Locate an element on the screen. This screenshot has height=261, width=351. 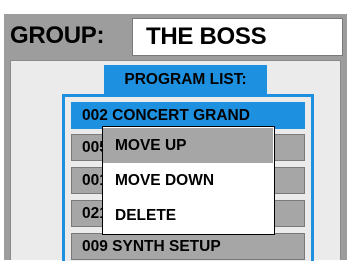
menu-item-delete: DELETE is located at coordinates (188, 215).